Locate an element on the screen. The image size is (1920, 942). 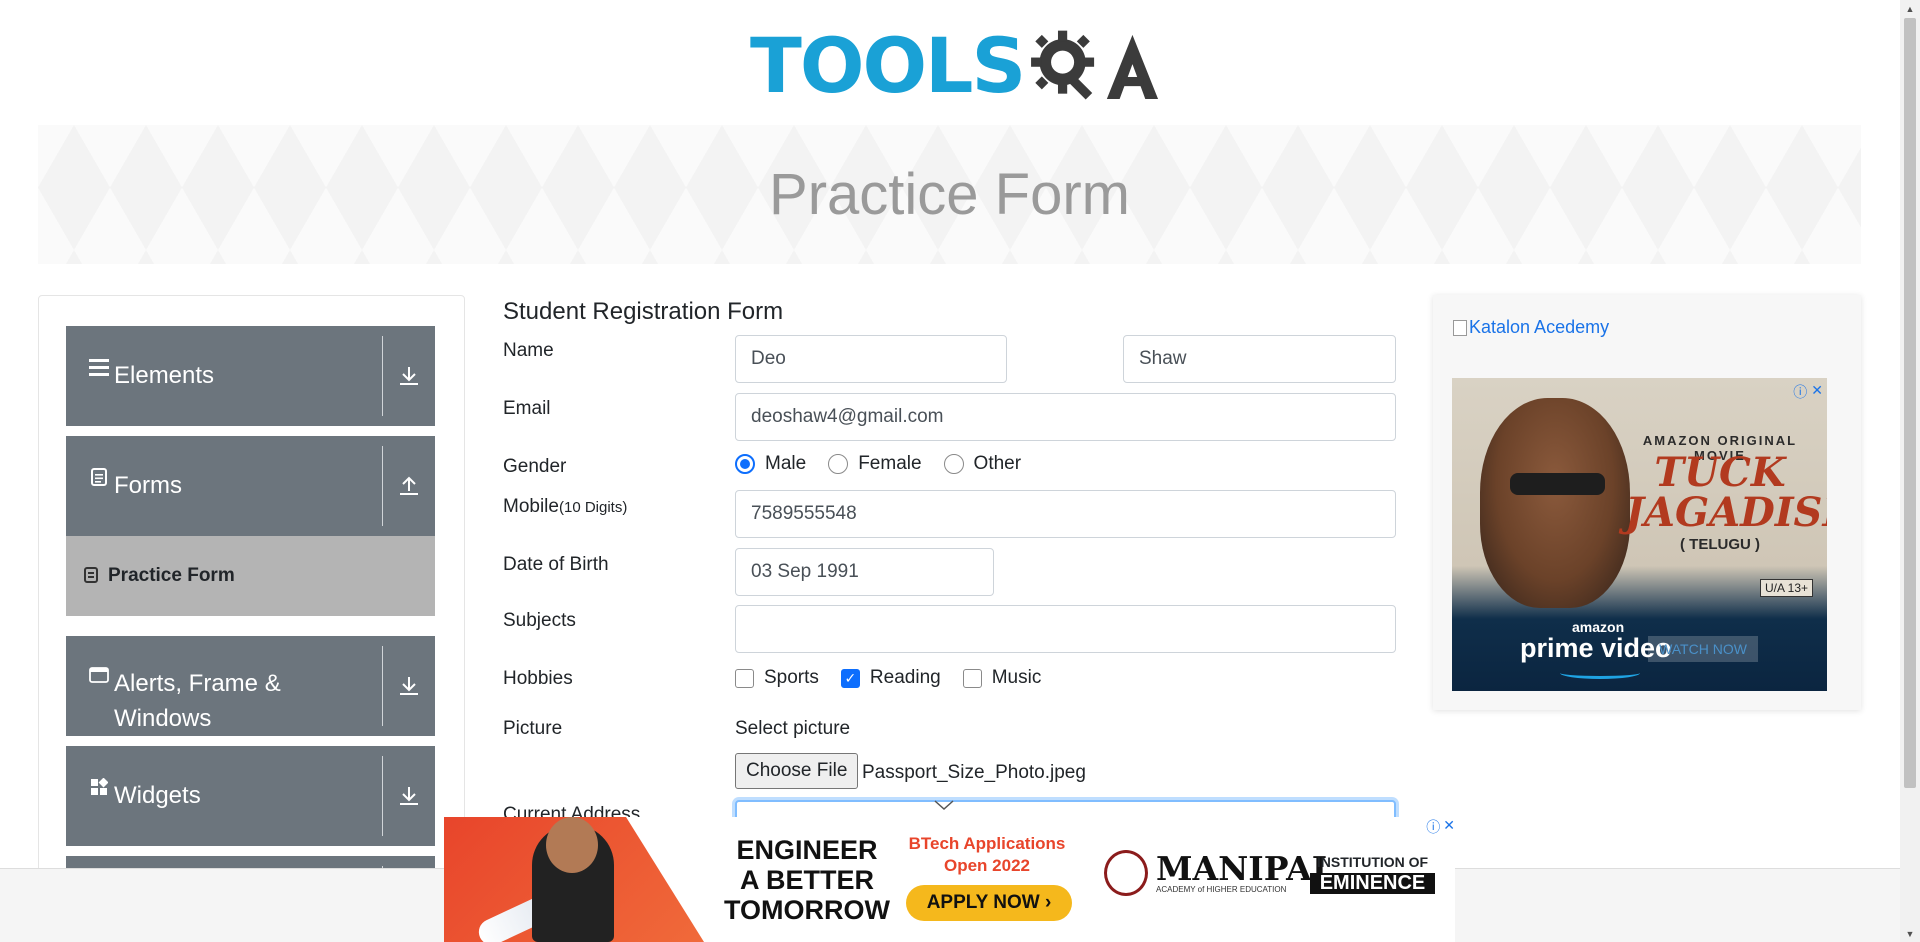
apply-now-button: APPLY NOW › is located at coordinates (989, 903).